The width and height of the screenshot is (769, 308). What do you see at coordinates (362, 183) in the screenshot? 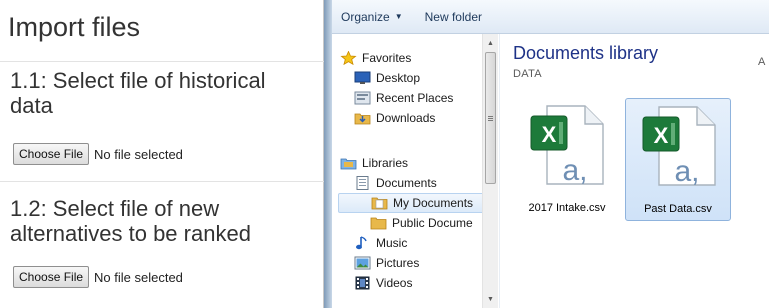
I see `documents-icon` at bounding box center [362, 183].